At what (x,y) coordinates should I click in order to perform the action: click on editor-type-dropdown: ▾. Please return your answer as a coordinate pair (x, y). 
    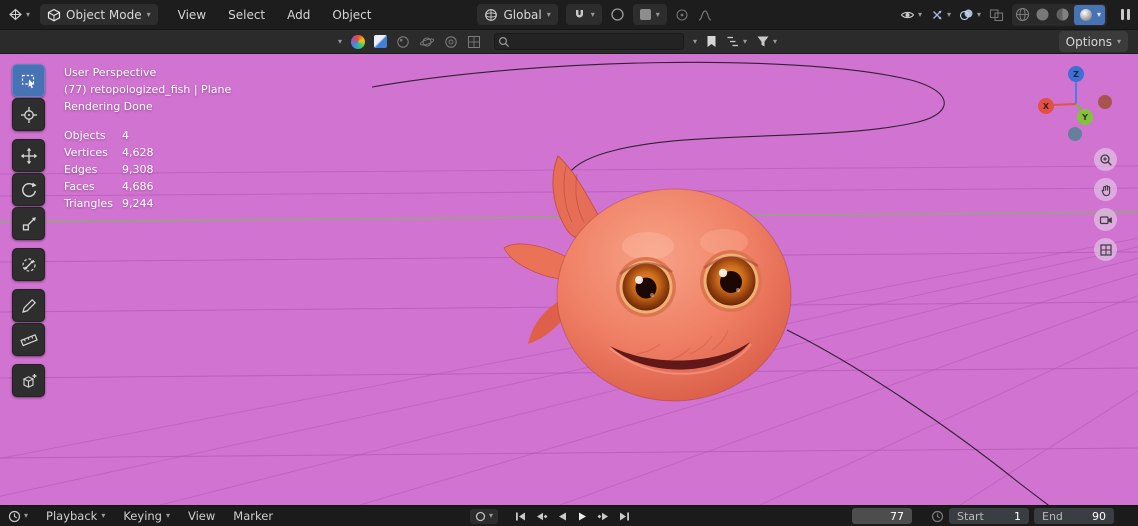
    Looking at the image, I should click on (19, 14).